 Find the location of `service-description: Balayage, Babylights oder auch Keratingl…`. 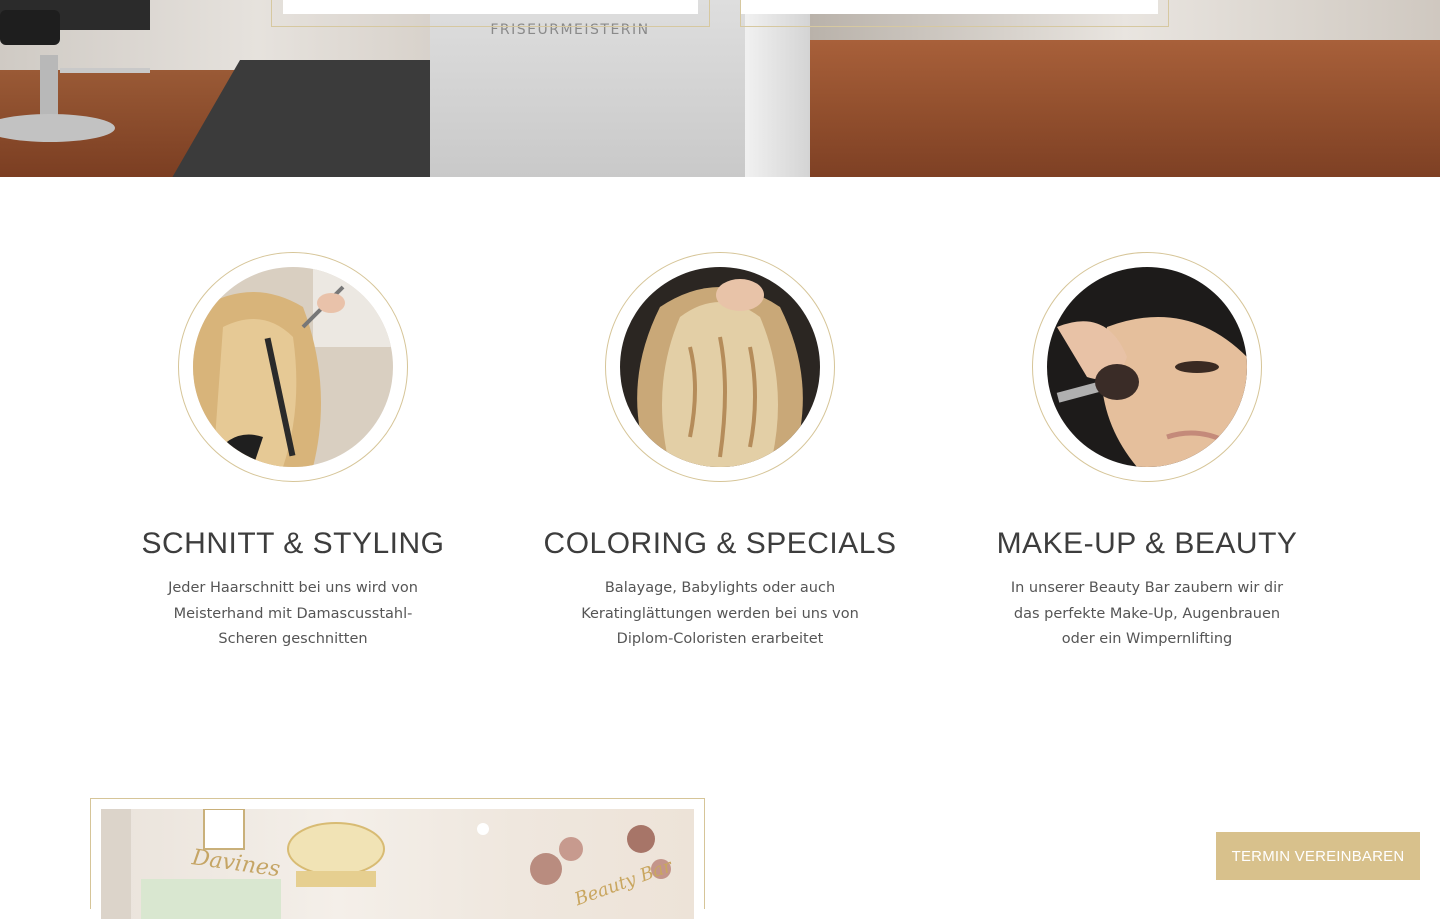

service-description: Balayage, Babylights oder auch Keratingl… is located at coordinates (720, 613).